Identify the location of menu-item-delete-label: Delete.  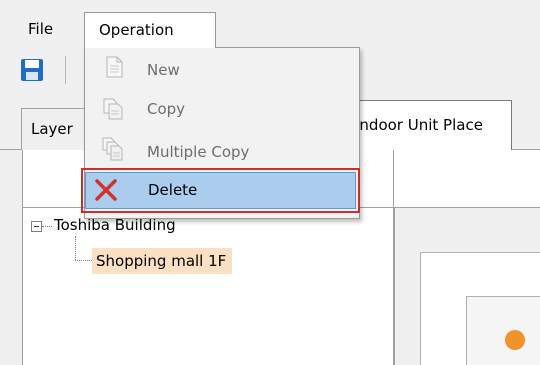
(173, 190).